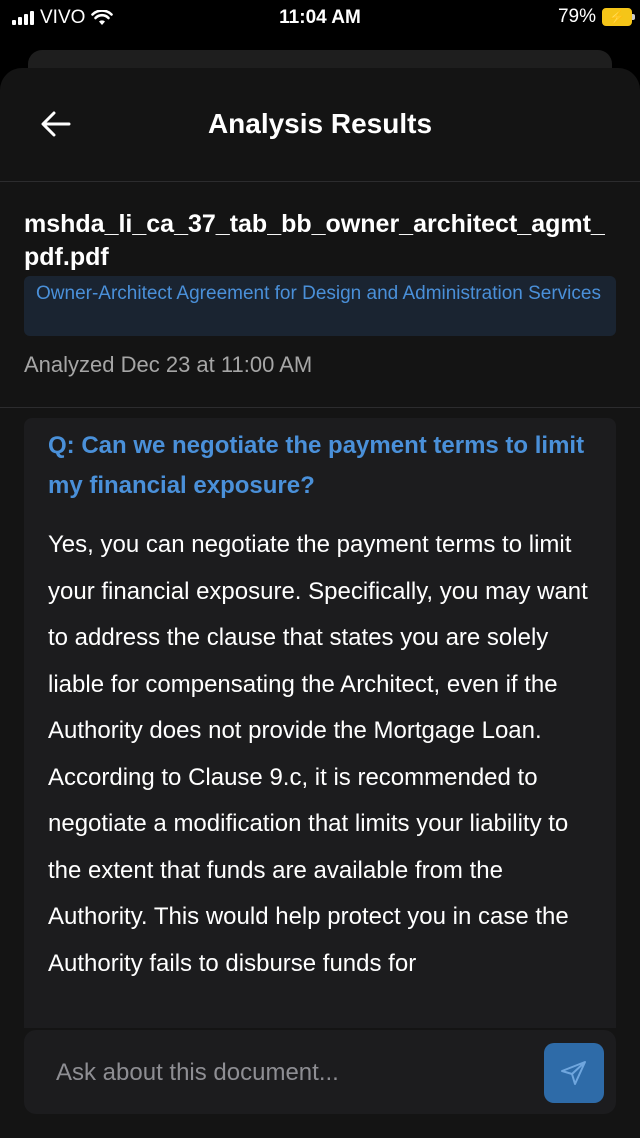  I want to click on battery-info: 79% ⚡, so click(596, 17).